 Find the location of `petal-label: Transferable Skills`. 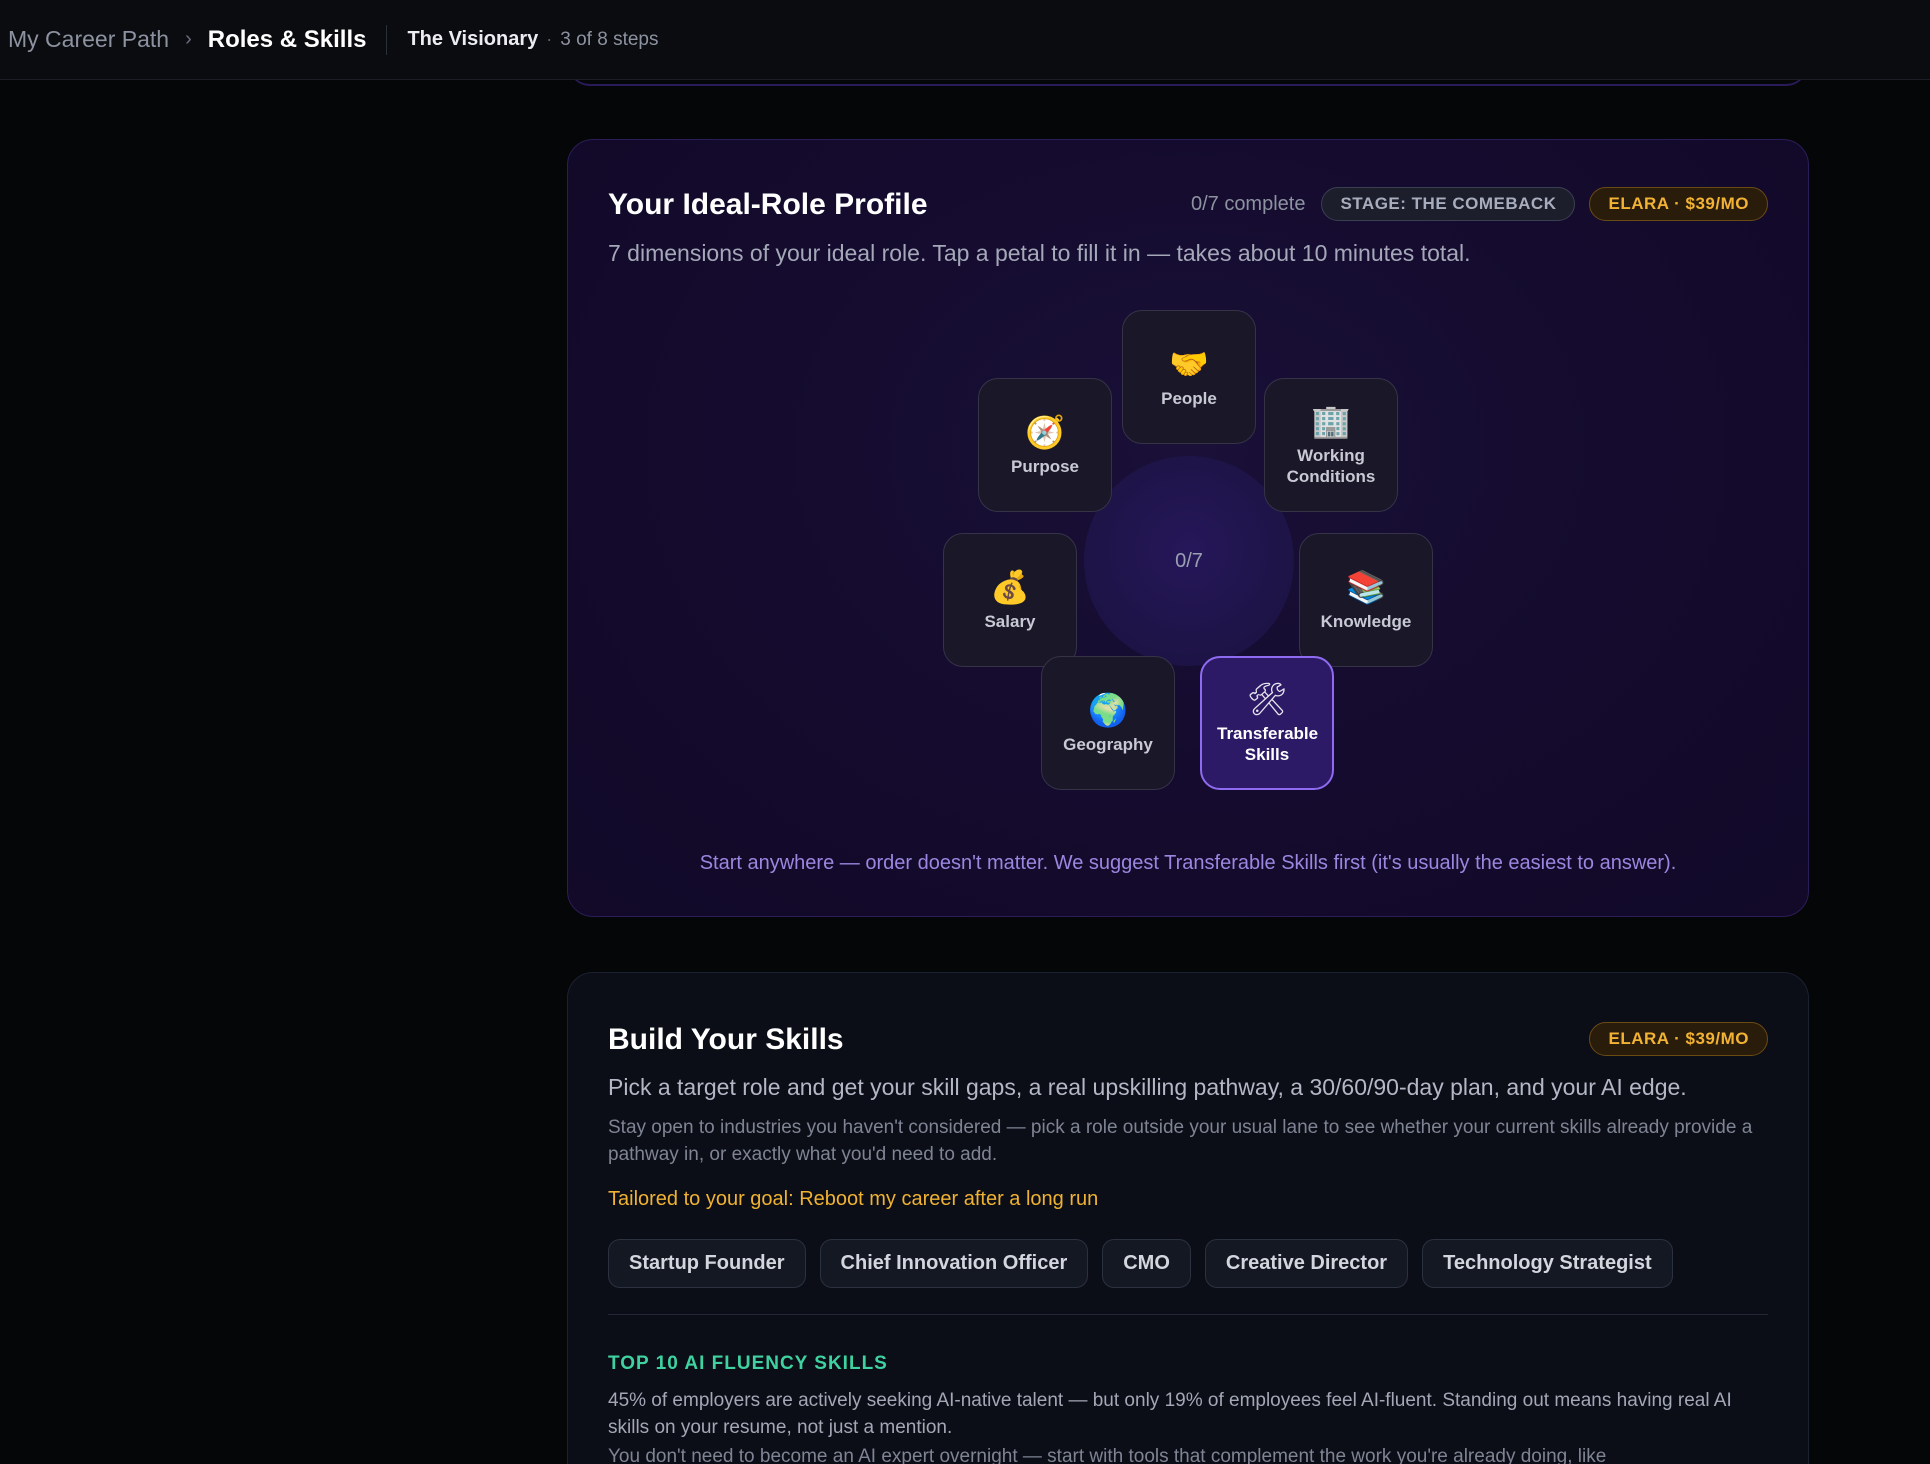

petal-label: Transferable Skills is located at coordinates (1268, 744).